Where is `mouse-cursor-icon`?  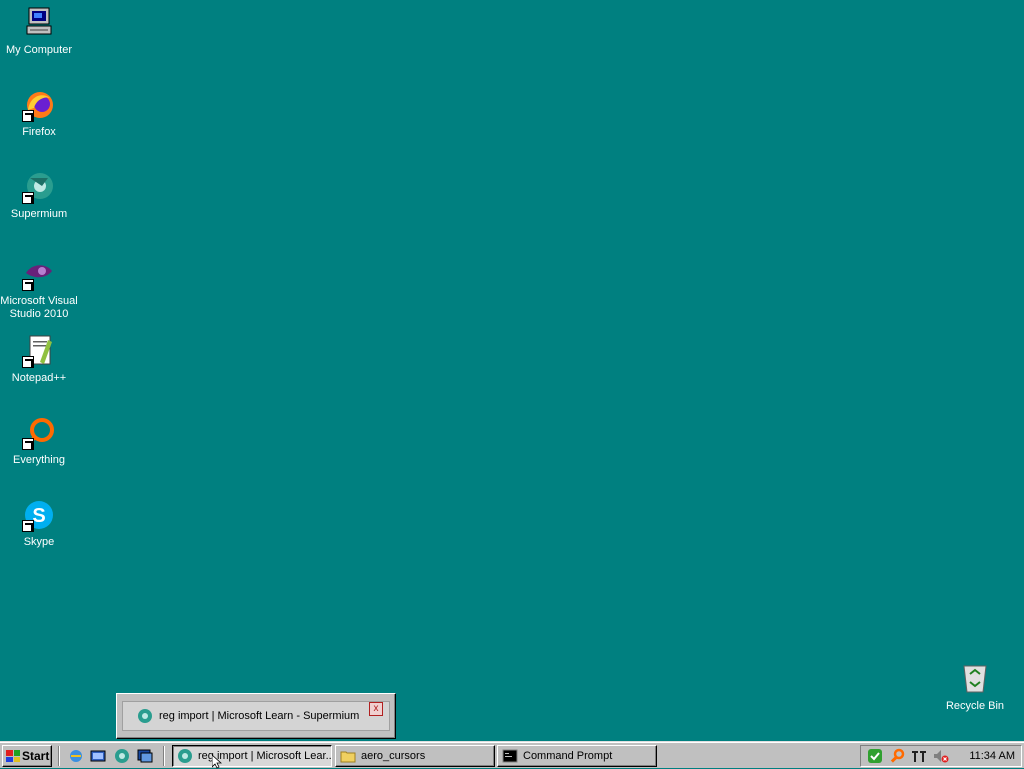
mouse-cursor-icon is located at coordinates (217, 762).